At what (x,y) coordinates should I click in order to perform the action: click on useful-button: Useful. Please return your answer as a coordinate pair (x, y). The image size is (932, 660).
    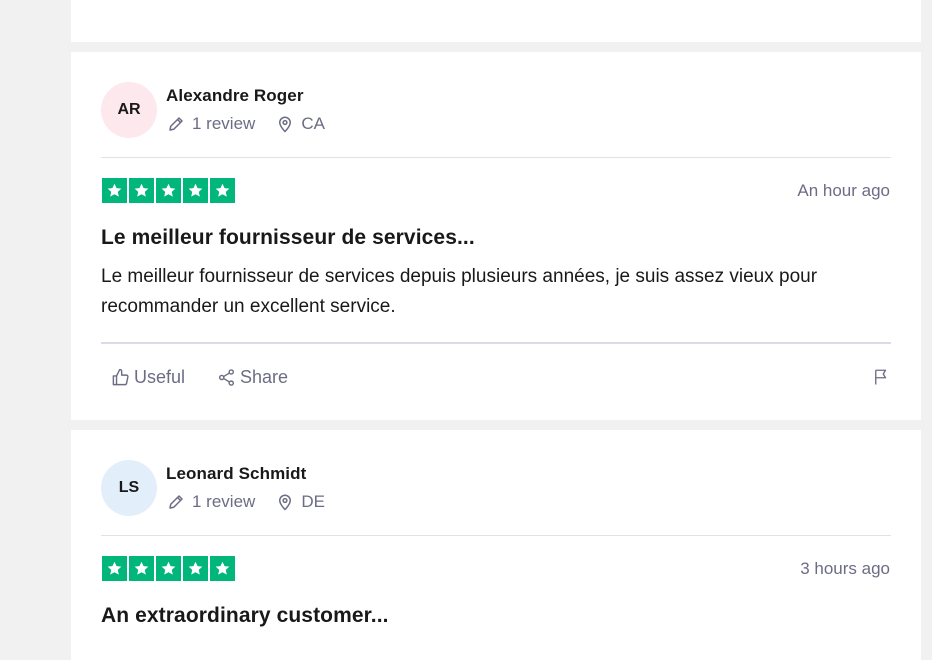
    Looking at the image, I should click on (147, 377).